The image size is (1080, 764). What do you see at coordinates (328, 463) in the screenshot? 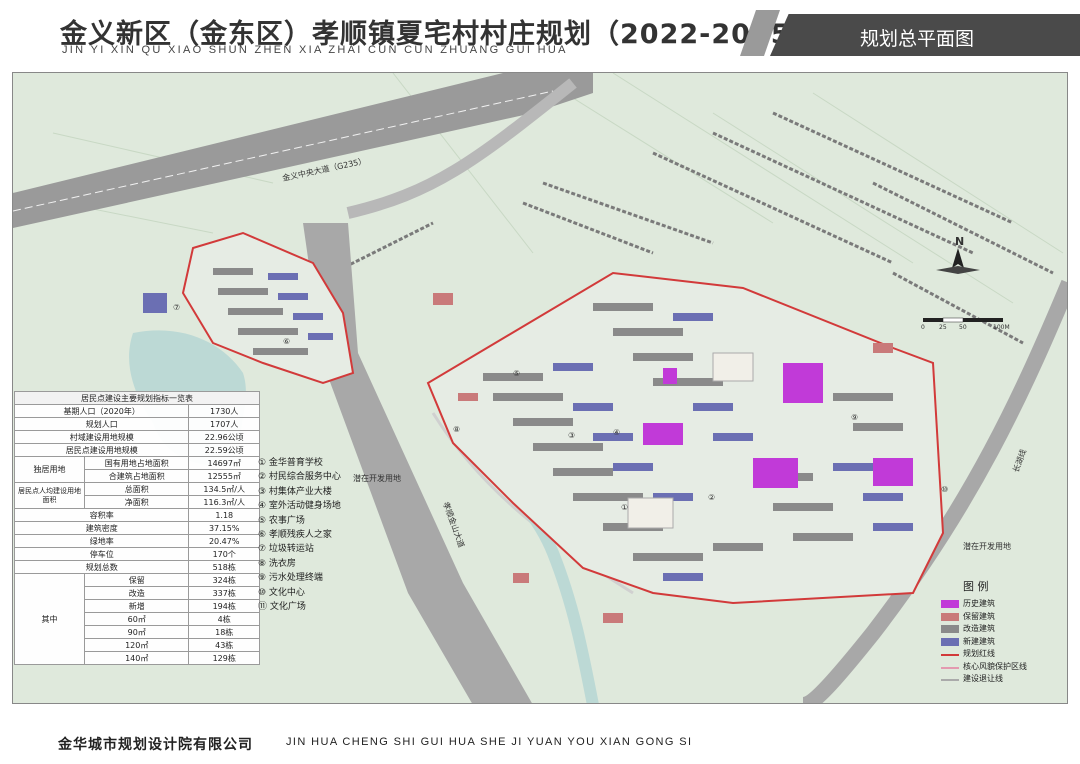
I see `list-item: ① 金华普育学校` at bounding box center [328, 463].